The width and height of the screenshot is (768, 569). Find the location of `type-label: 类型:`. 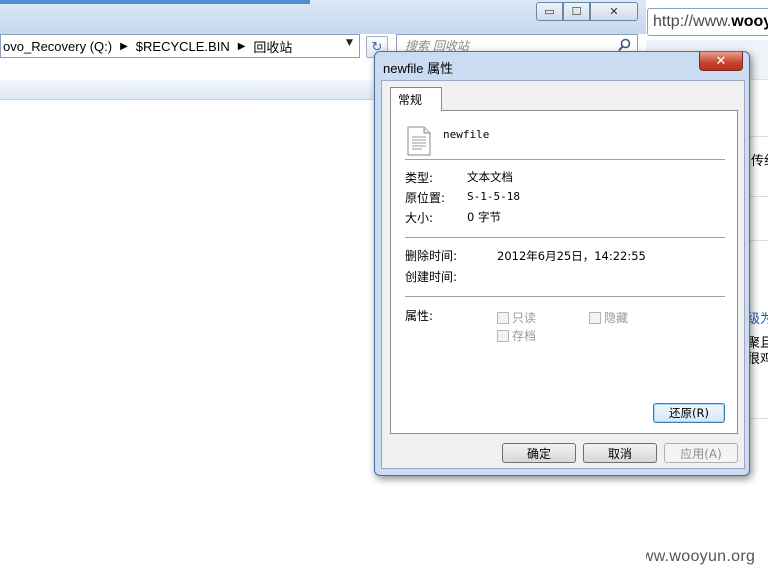

type-label: 类型: is located at coordinates (419, 178).